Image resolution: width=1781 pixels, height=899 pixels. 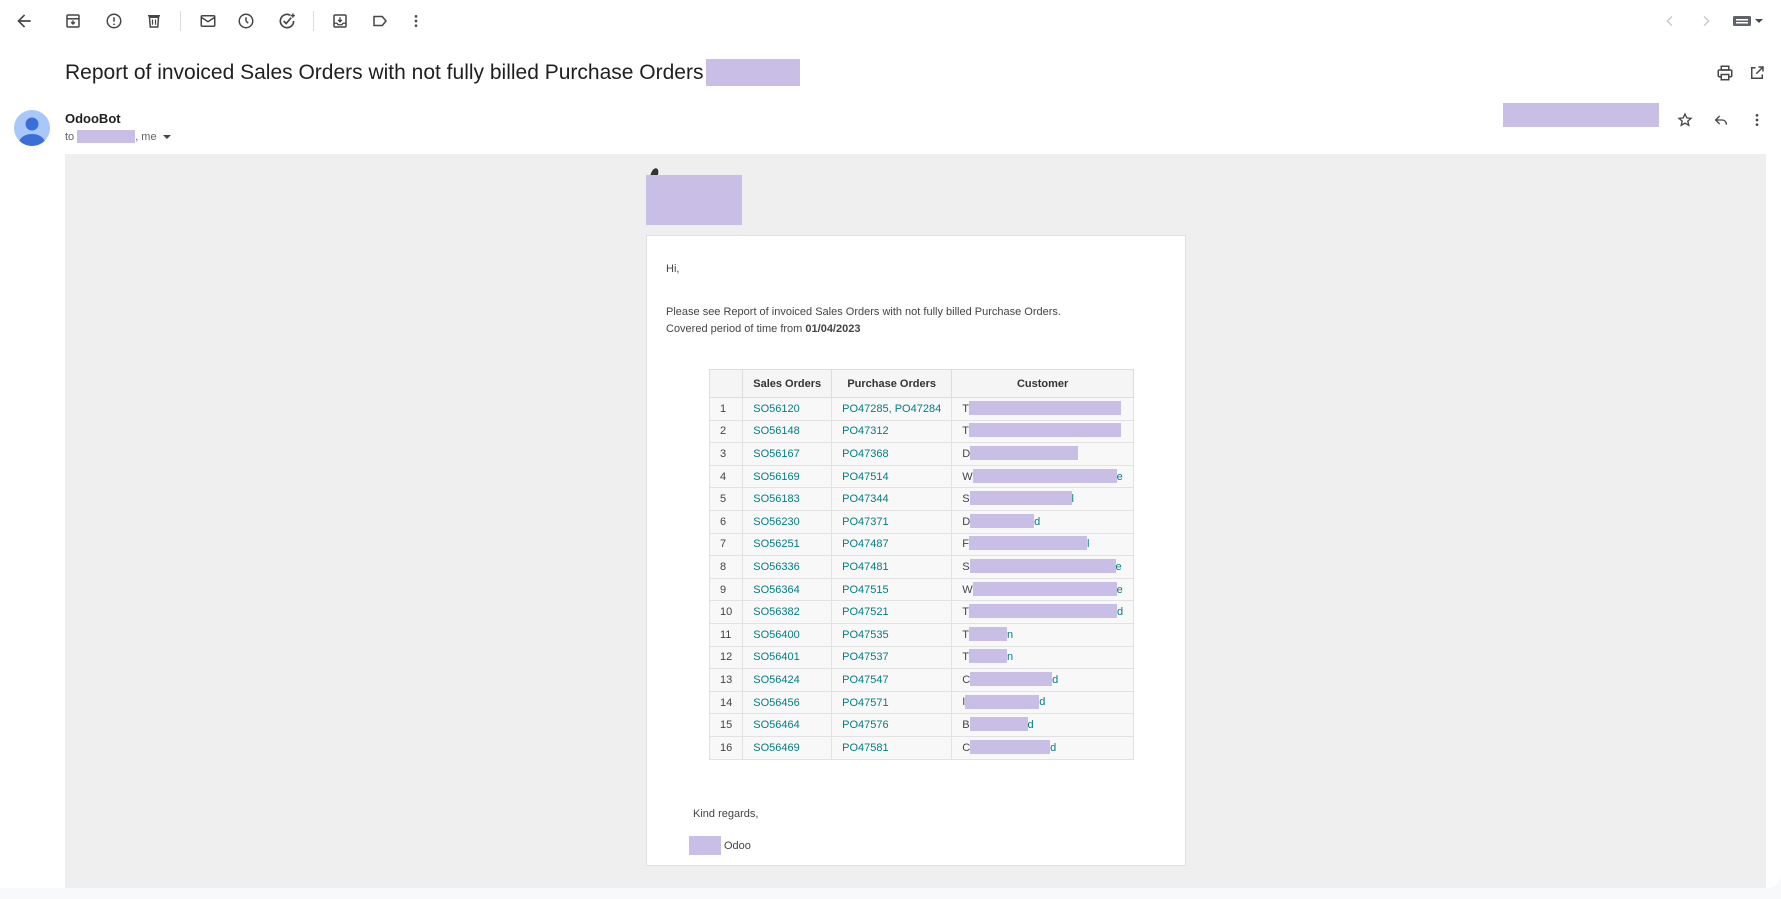 I want to click on snooze-icon, so click(x=246, y=21).